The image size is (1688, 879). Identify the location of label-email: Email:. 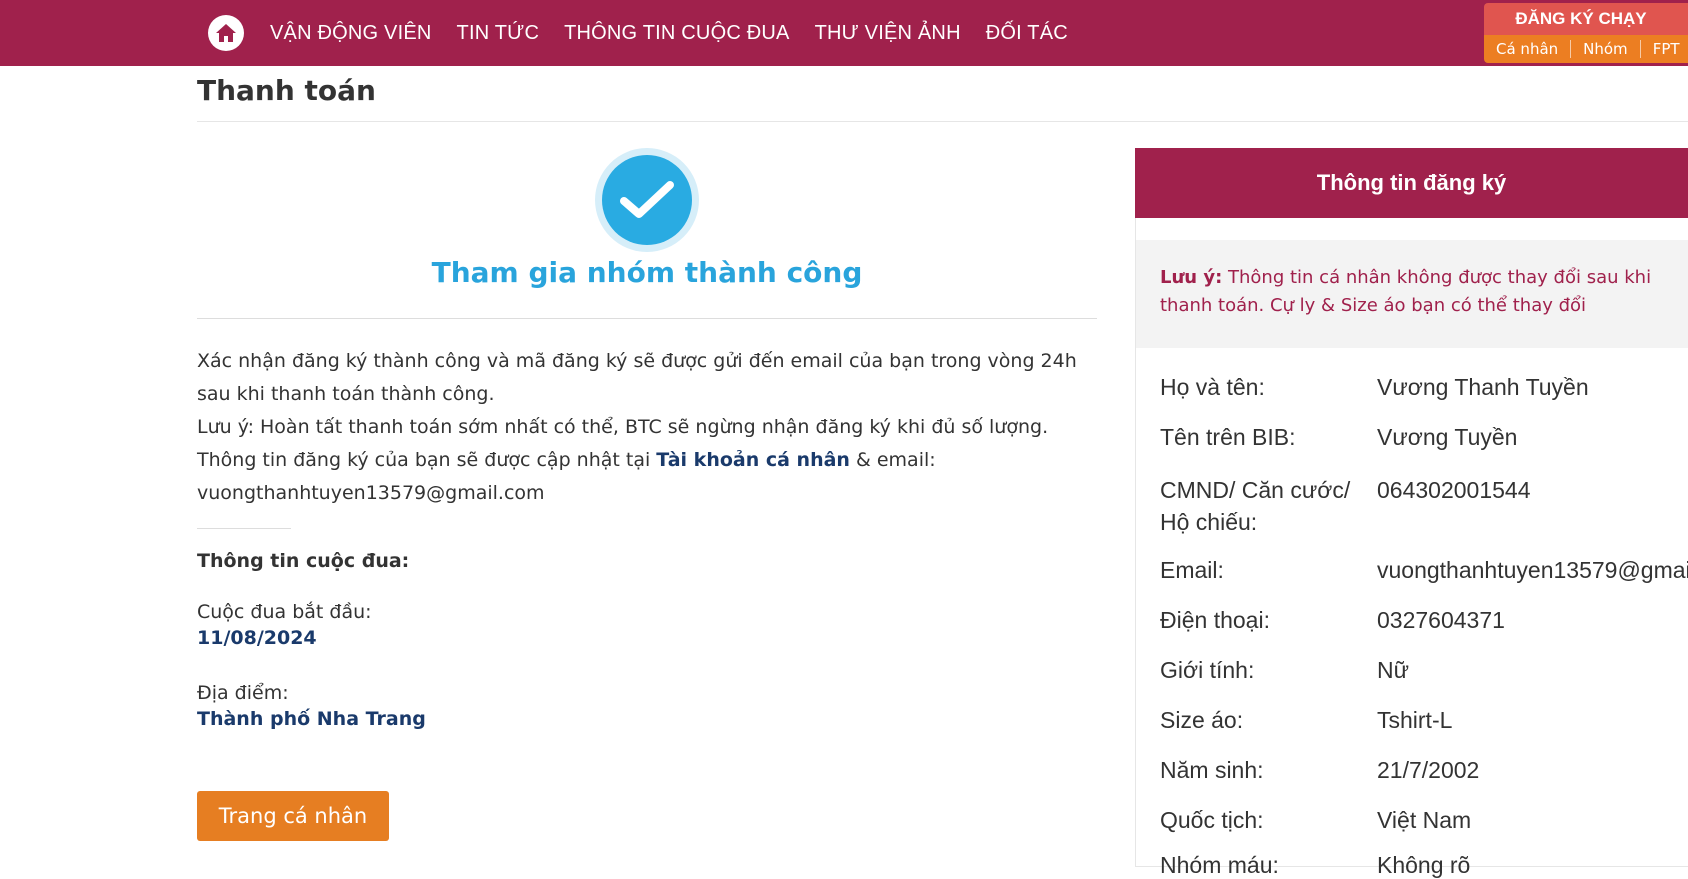
(1192, 570).